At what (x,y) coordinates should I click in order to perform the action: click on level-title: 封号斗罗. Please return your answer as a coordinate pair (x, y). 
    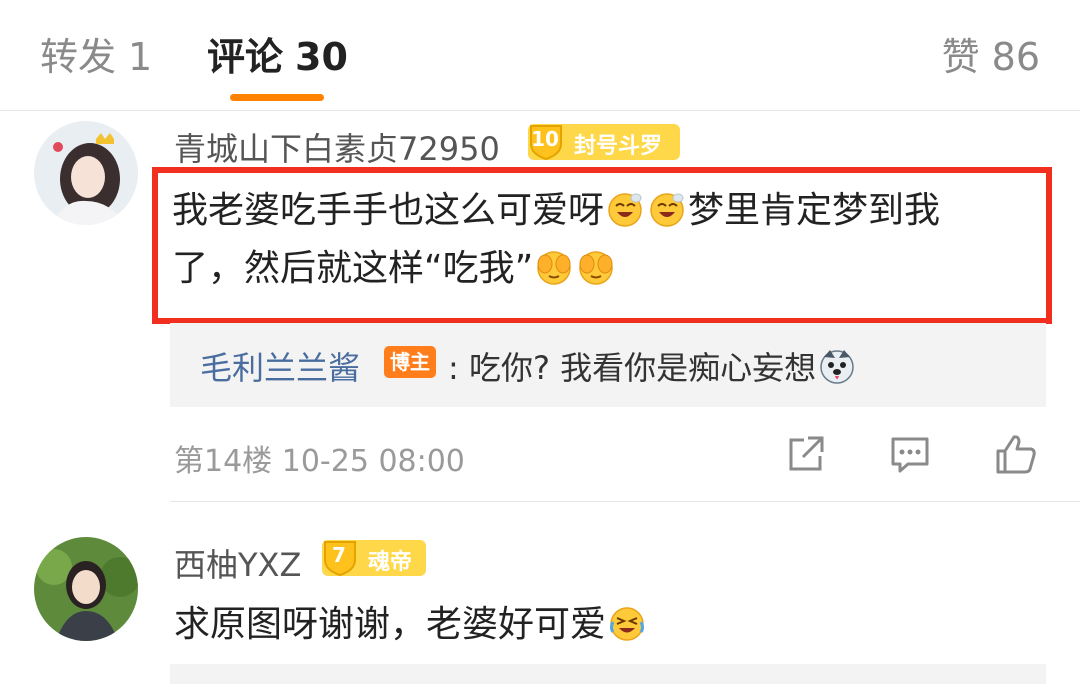
    Looking at the image, I should click on (618, 146).